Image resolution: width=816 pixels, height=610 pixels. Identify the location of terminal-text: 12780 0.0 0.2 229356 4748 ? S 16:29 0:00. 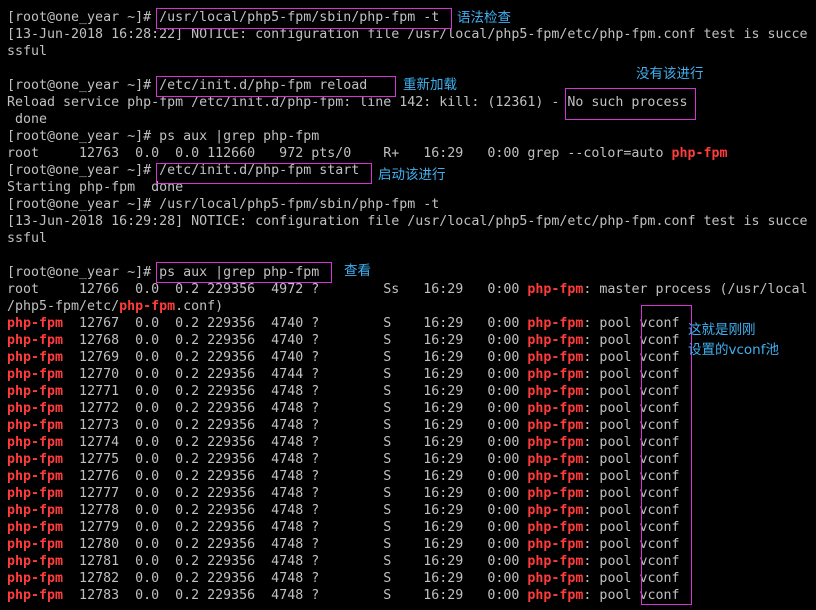
(295, 544).